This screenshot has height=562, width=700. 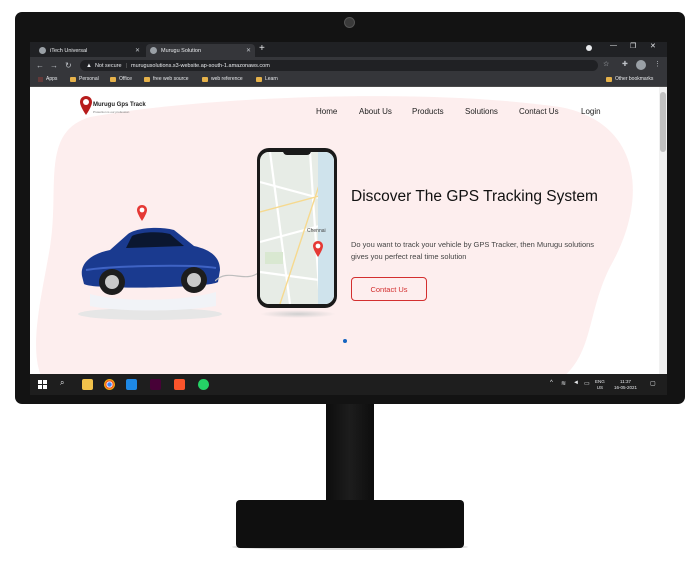 What do you see at coordinates (316, 231) in the screenshot?
I see `map-city-label: Chennai` at bounding box center [316, 231].